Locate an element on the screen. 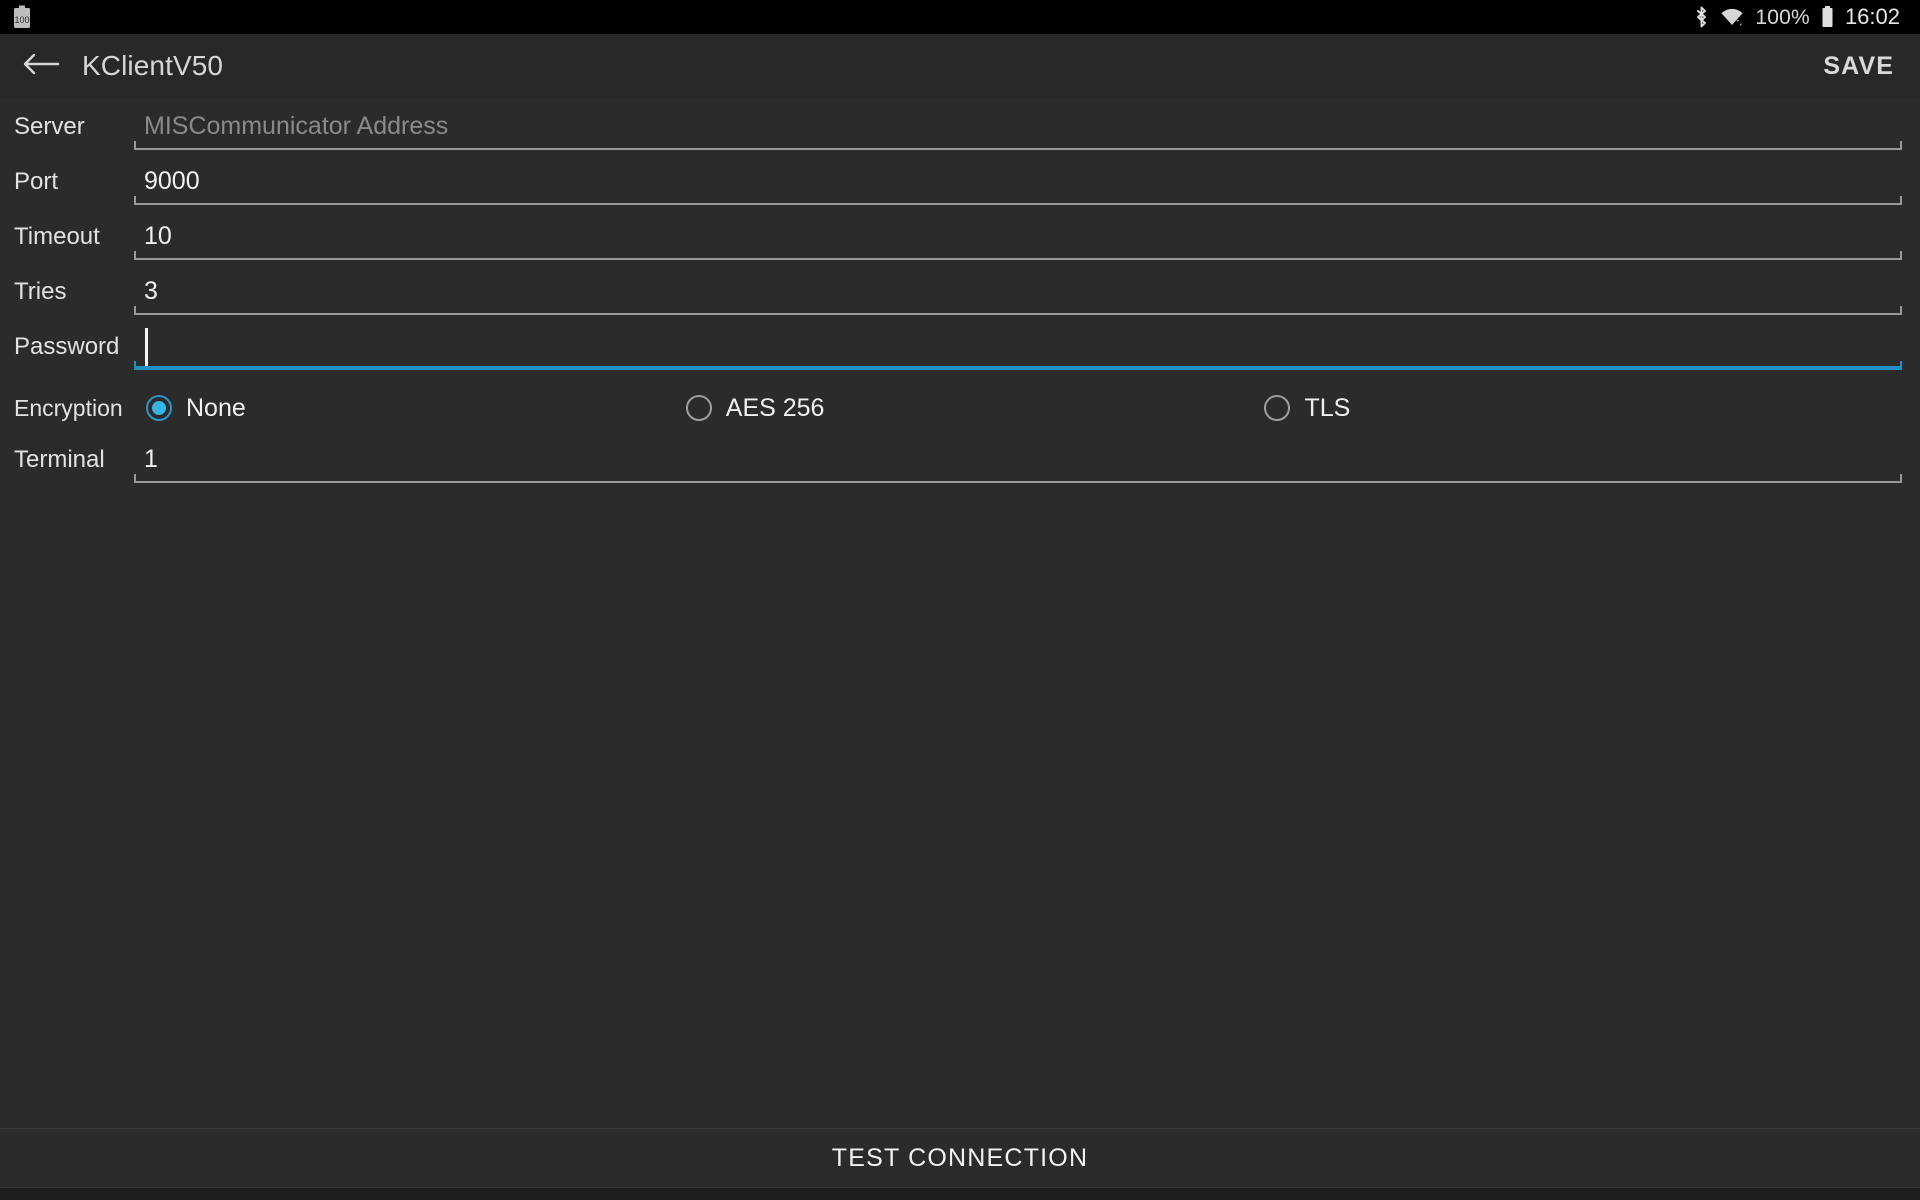 This screenshot has width=1920, height=1200. radio-option-aes256: AES 256 is located at coordinates (755, 408).